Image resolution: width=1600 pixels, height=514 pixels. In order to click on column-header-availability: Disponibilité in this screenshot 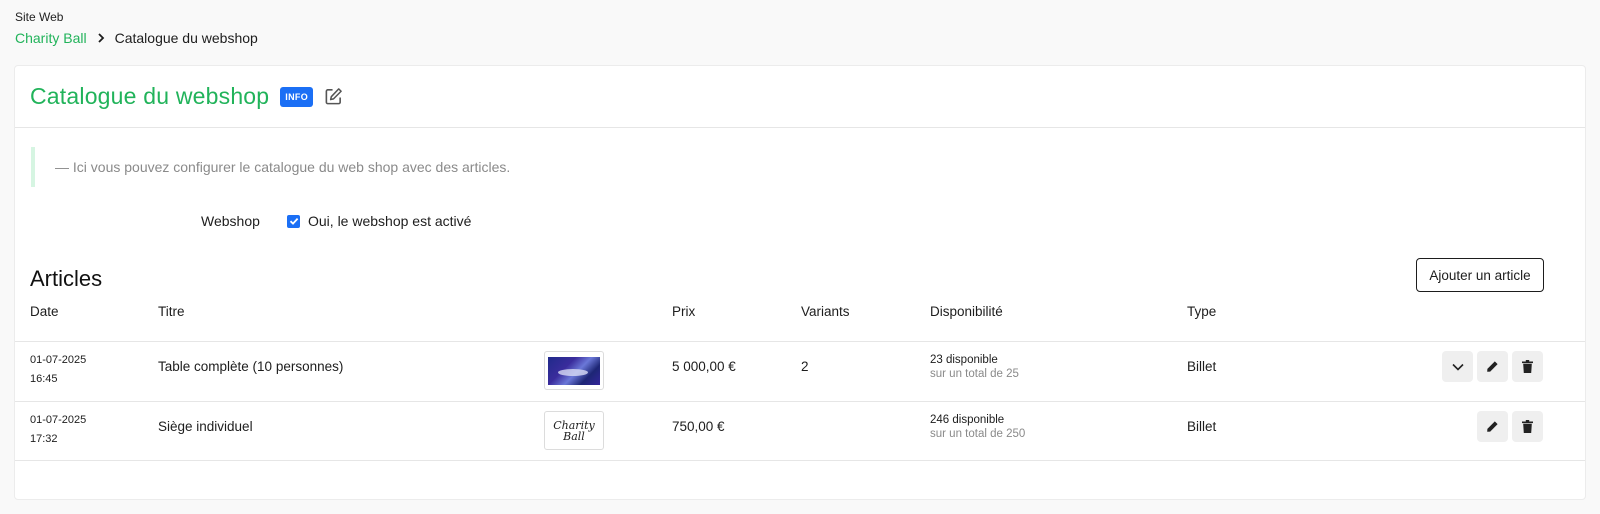, I will do `click(966, 311)`.